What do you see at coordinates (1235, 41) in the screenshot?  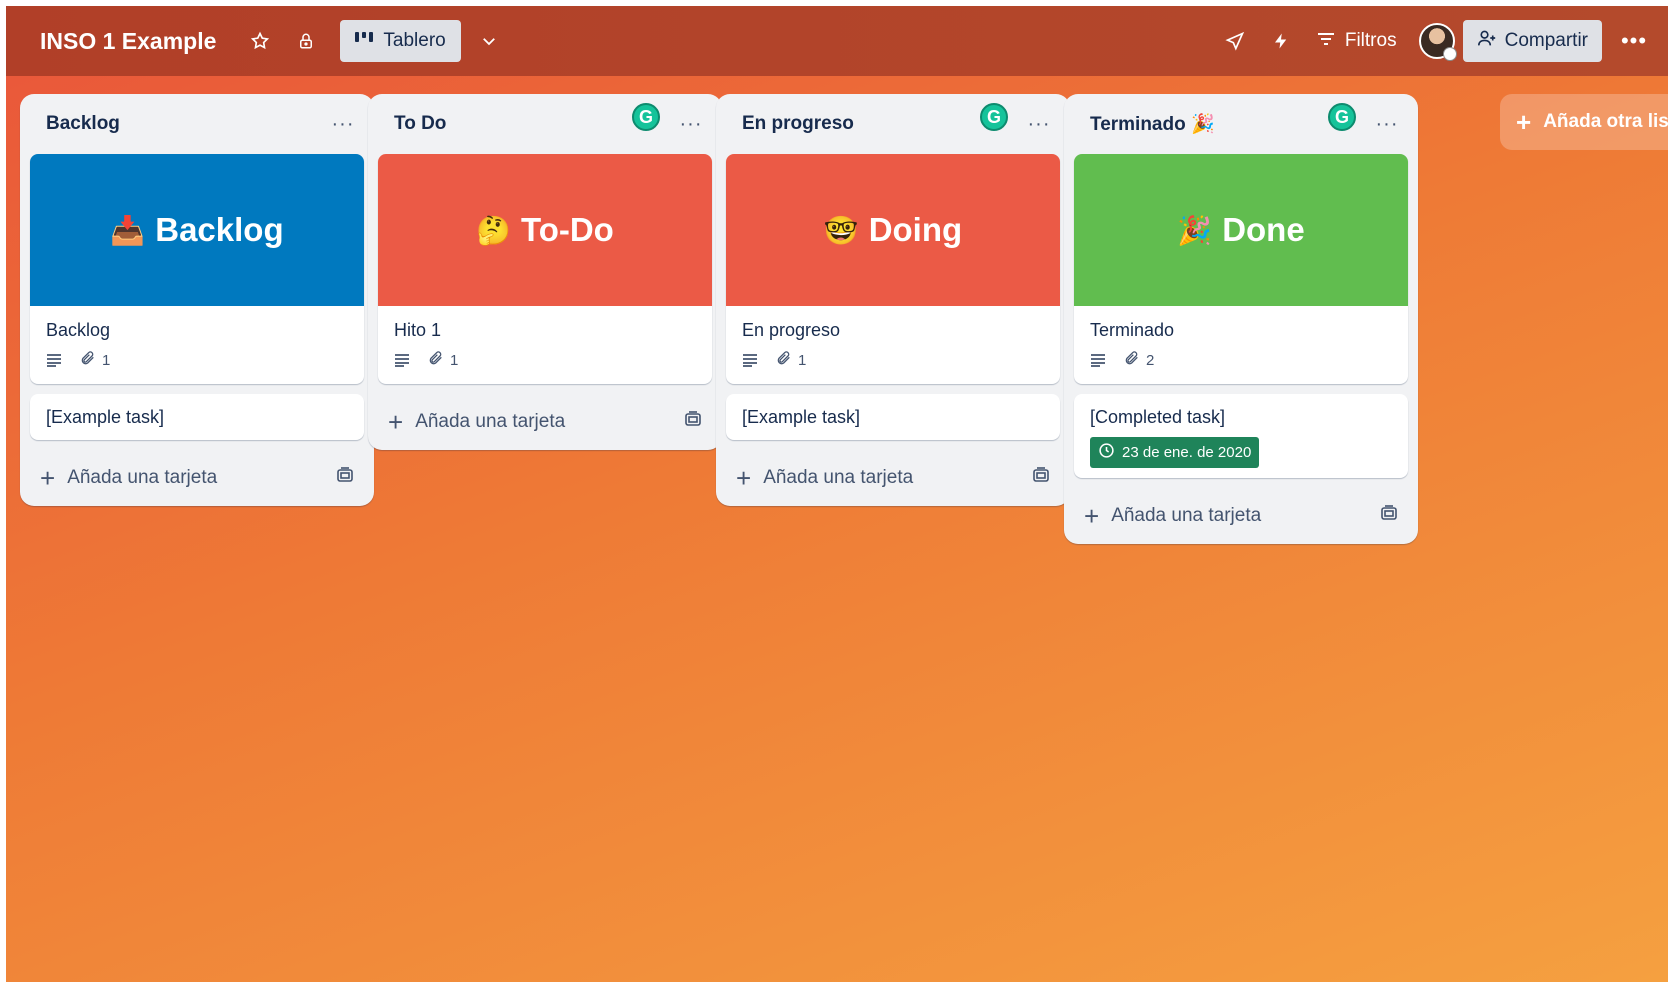 I see `power-up-icon` at bounding box center [1235, 41].